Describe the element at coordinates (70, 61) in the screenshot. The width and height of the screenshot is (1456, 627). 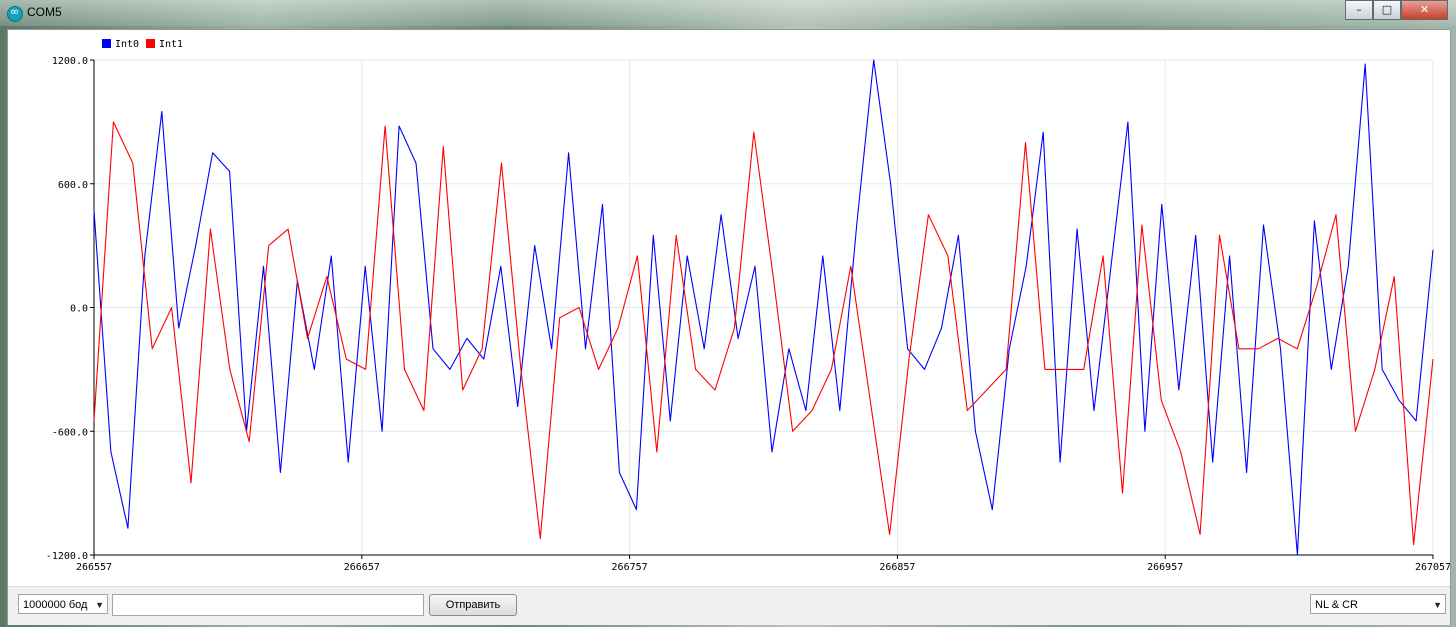
I see `y-tick-label: 1200.0` at that location.